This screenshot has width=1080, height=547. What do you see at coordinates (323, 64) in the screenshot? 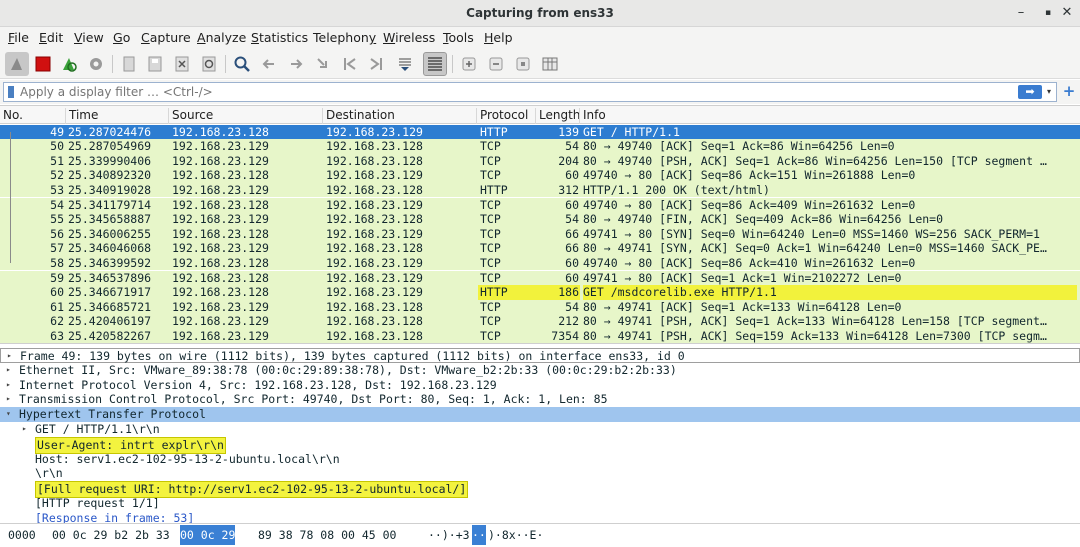
I see `go-to-packet-button` at bounding box center [323, 64].